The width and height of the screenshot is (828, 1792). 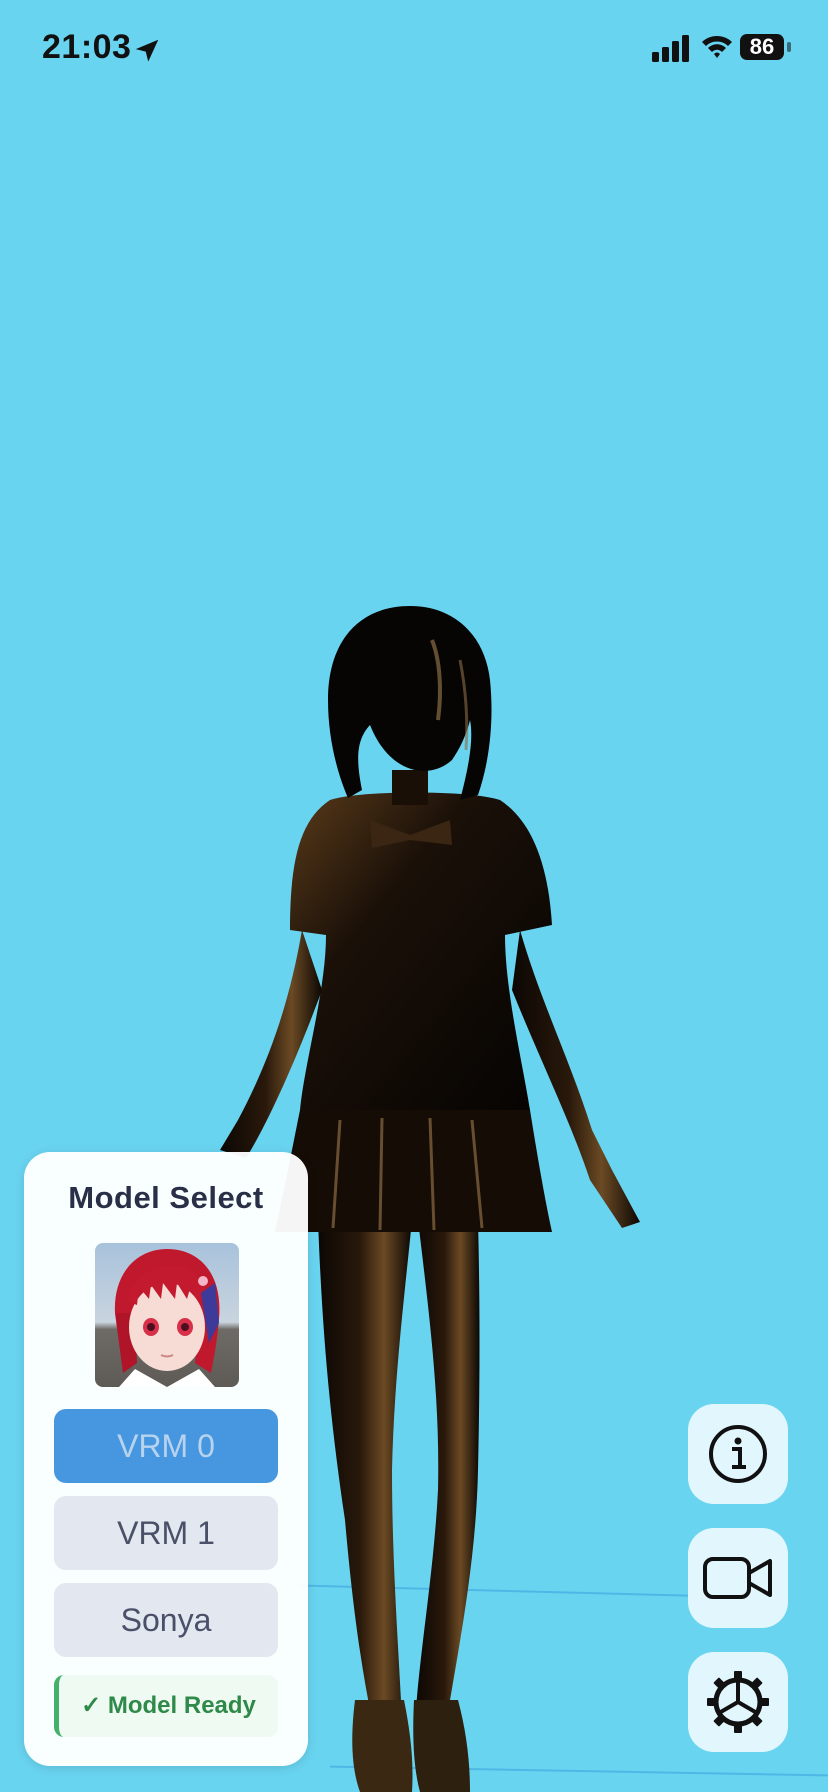 I want to click on panel-title: Model Select, so click(x=166, y=1197).